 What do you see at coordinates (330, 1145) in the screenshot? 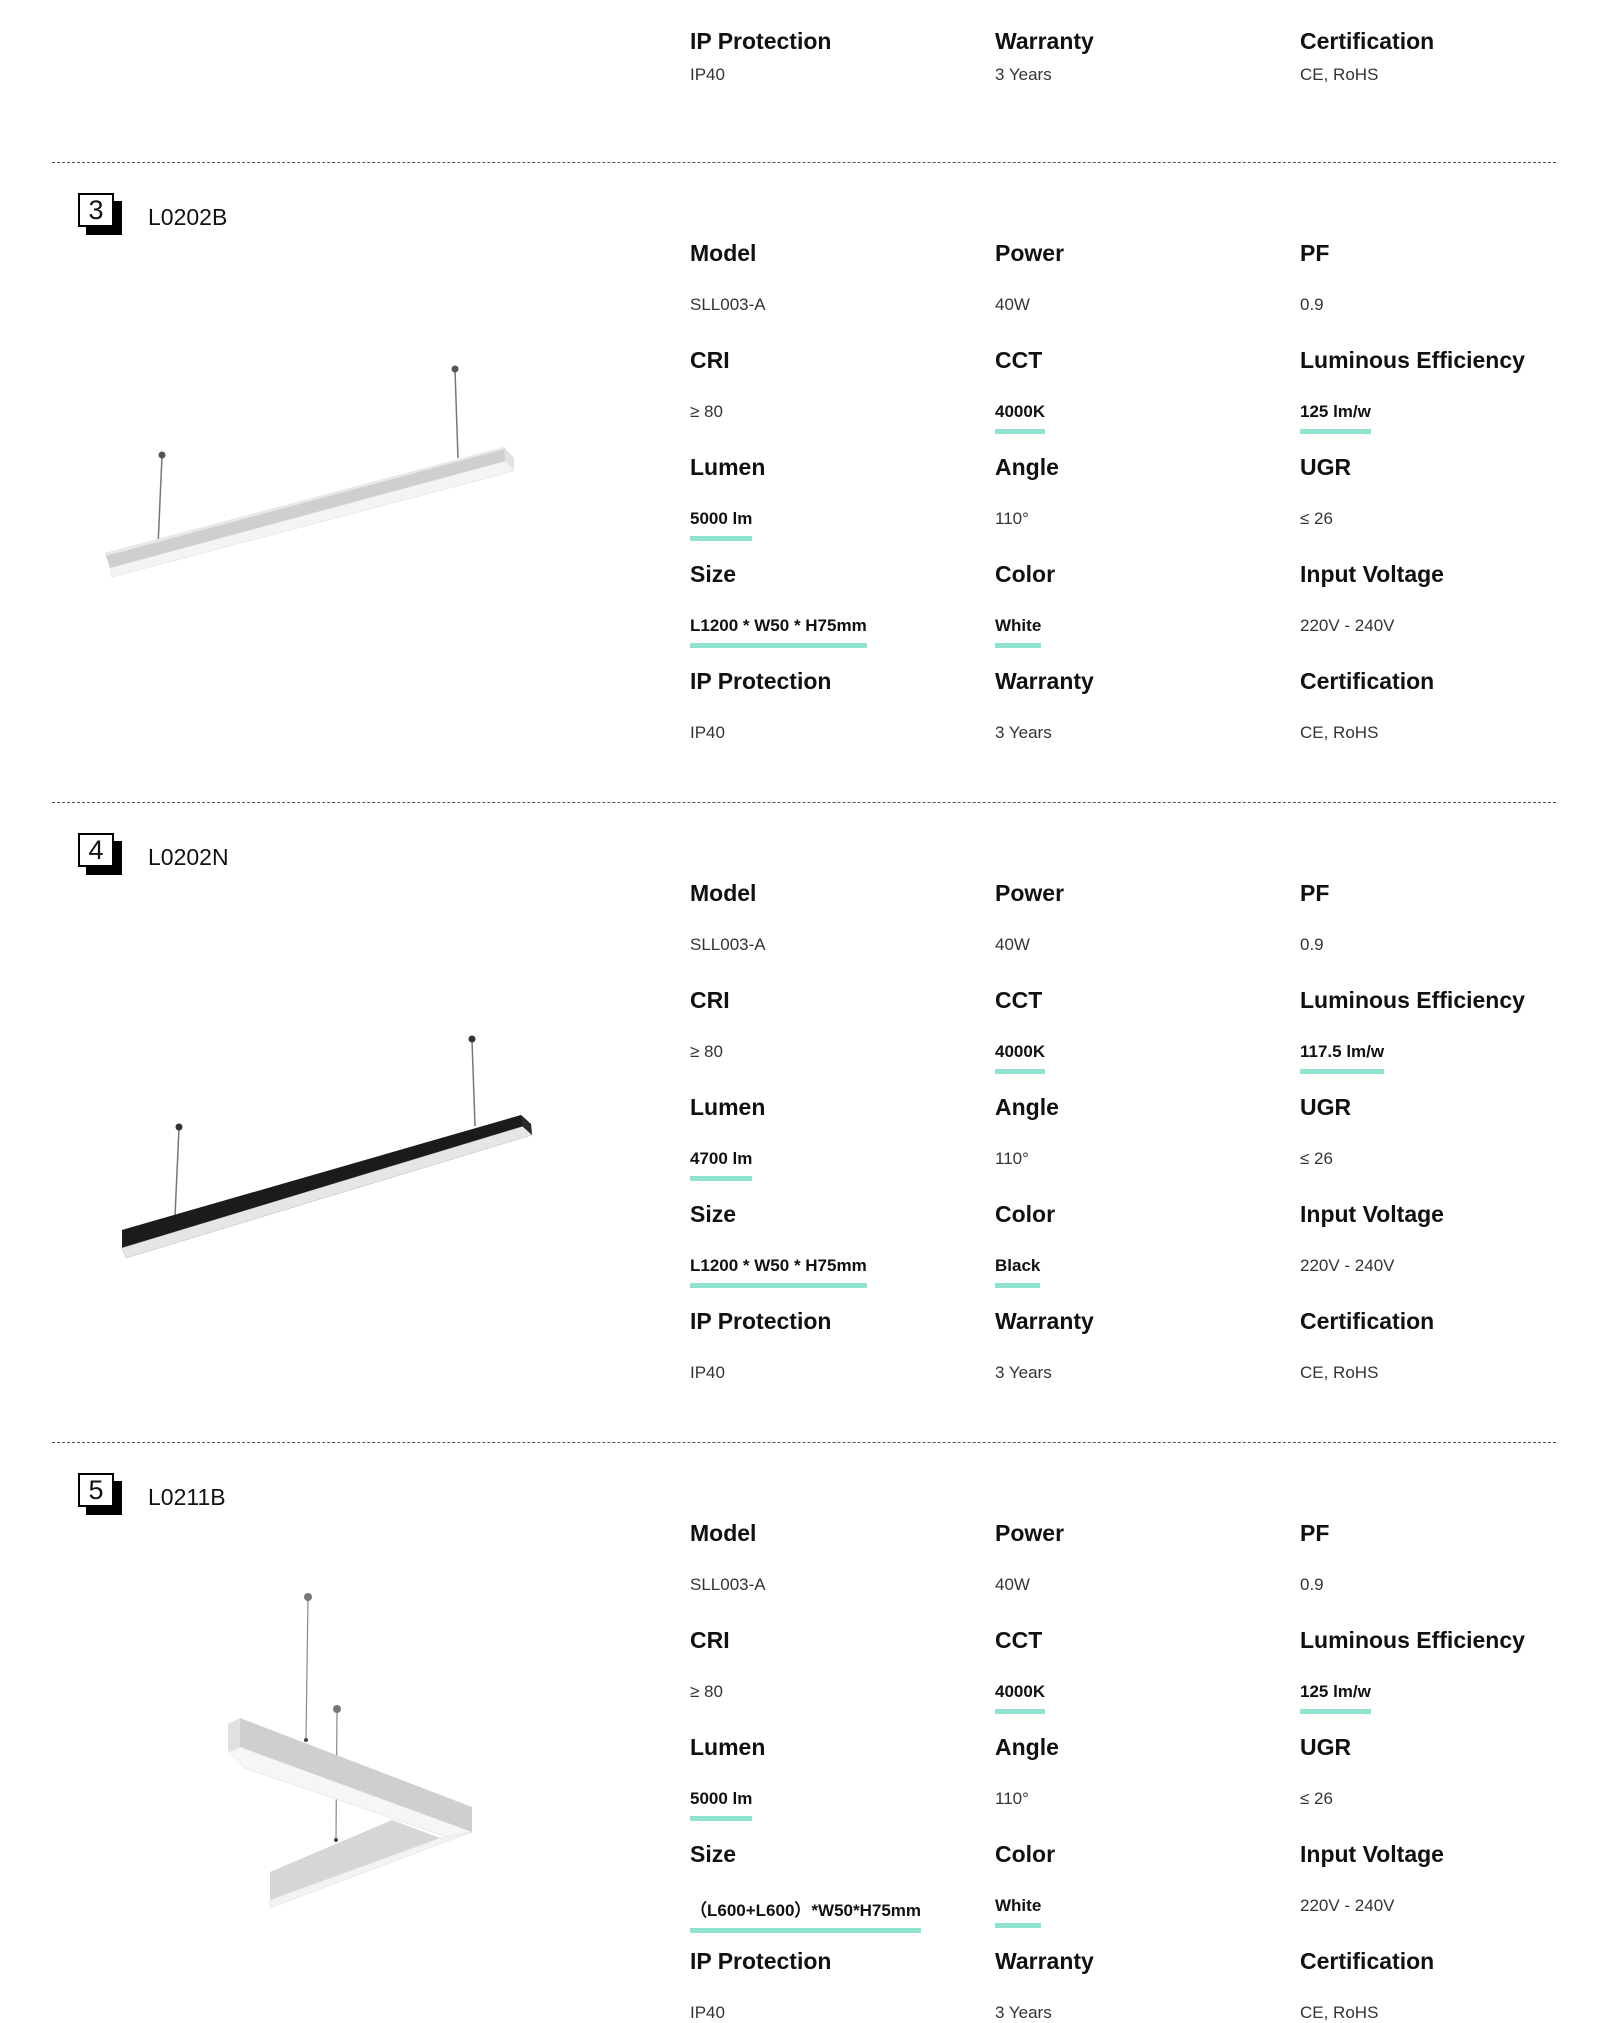
I see `black-linear-pendant-light-image` at bounding box center [330, 1145].